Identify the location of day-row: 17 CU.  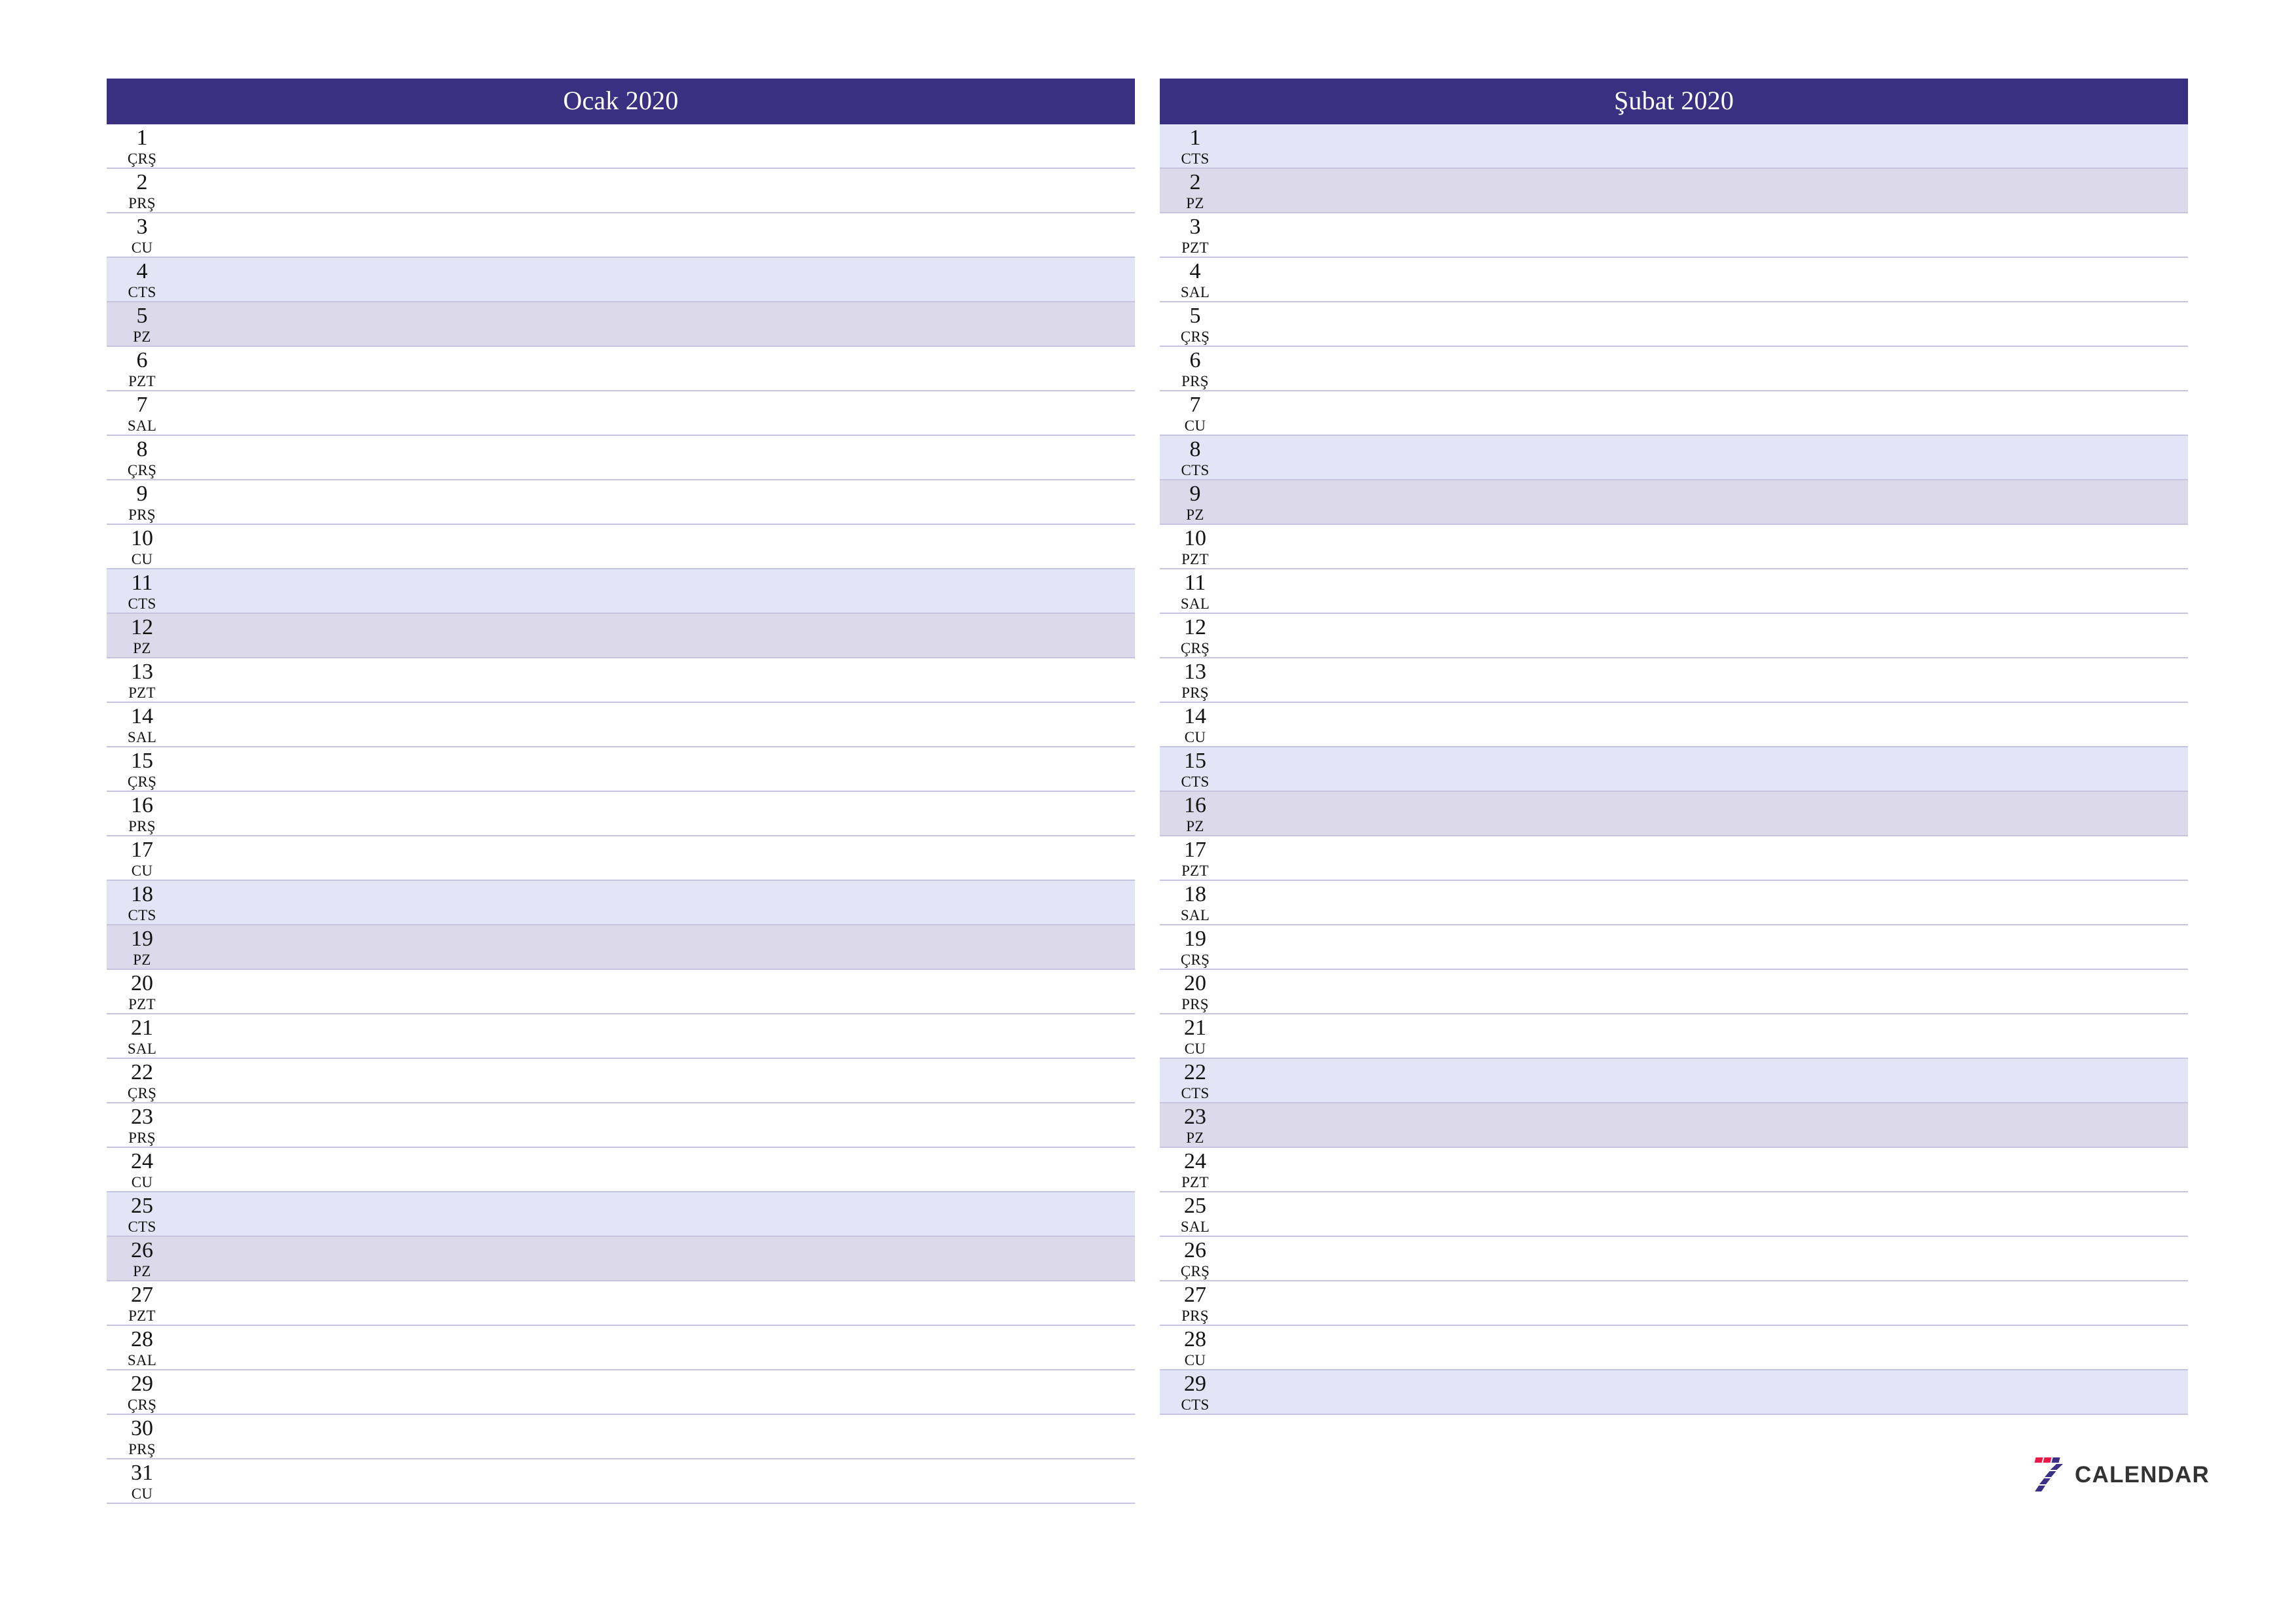
(621, 859).